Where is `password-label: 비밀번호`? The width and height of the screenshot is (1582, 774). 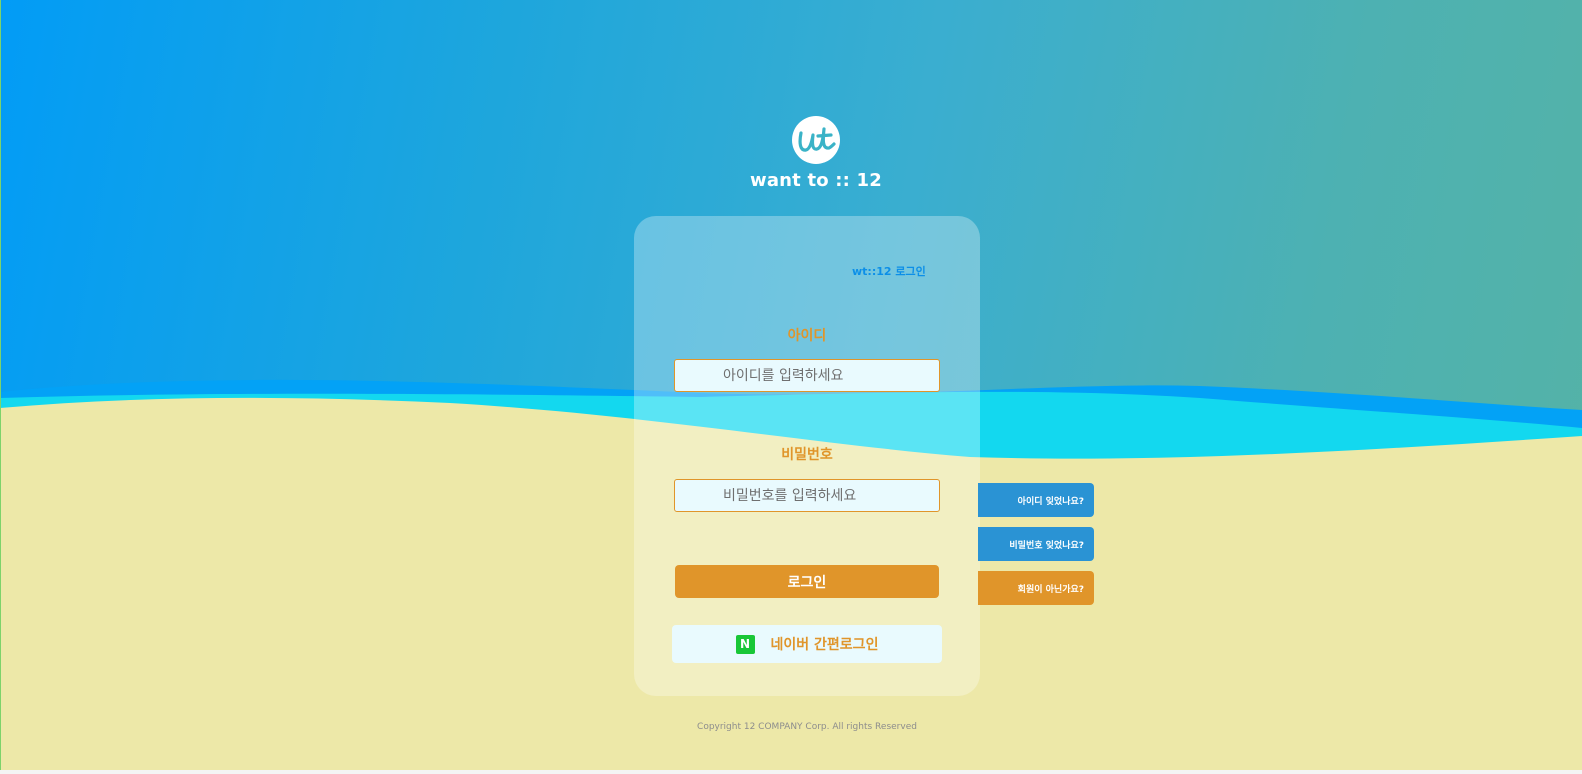
password-label: 비밀번호 is located at coordinates (807, 455).